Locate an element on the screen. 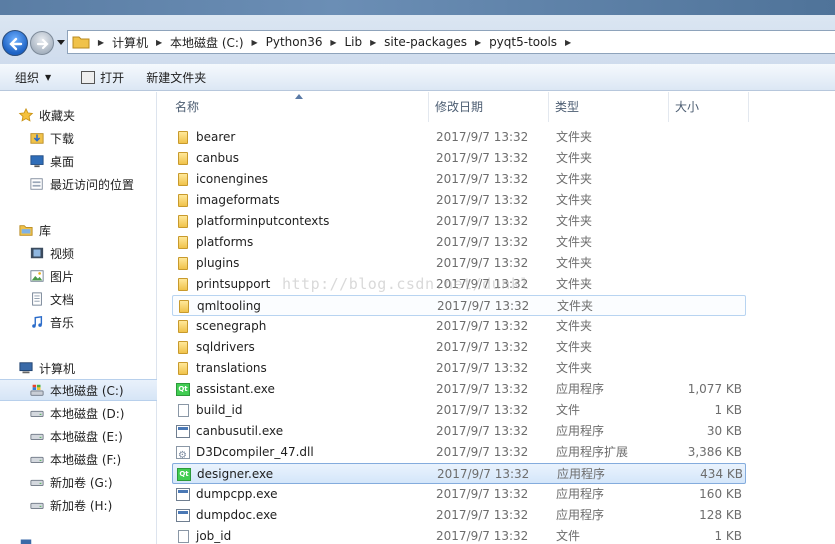 The width and height of the screenshot is (835, 544). breadcrumb-computer: 计算机 is located at coordinates (130, 42).